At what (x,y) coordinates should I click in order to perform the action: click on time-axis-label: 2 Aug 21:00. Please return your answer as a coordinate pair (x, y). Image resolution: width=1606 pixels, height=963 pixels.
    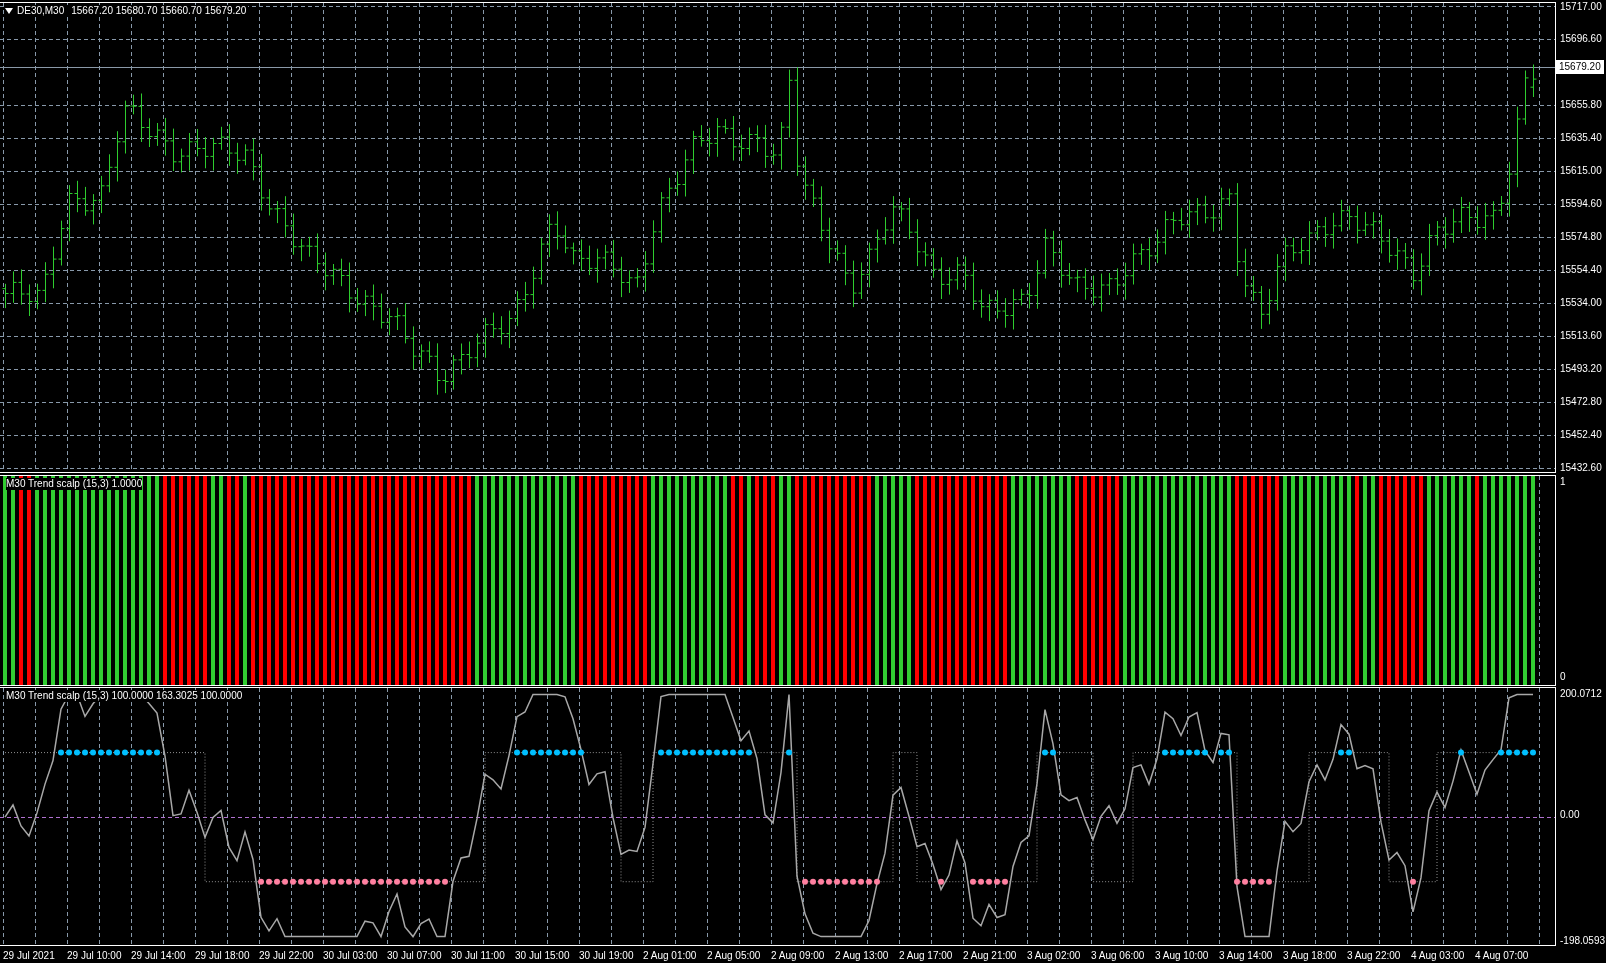
    Looking at the image, I should click on (990, 956).